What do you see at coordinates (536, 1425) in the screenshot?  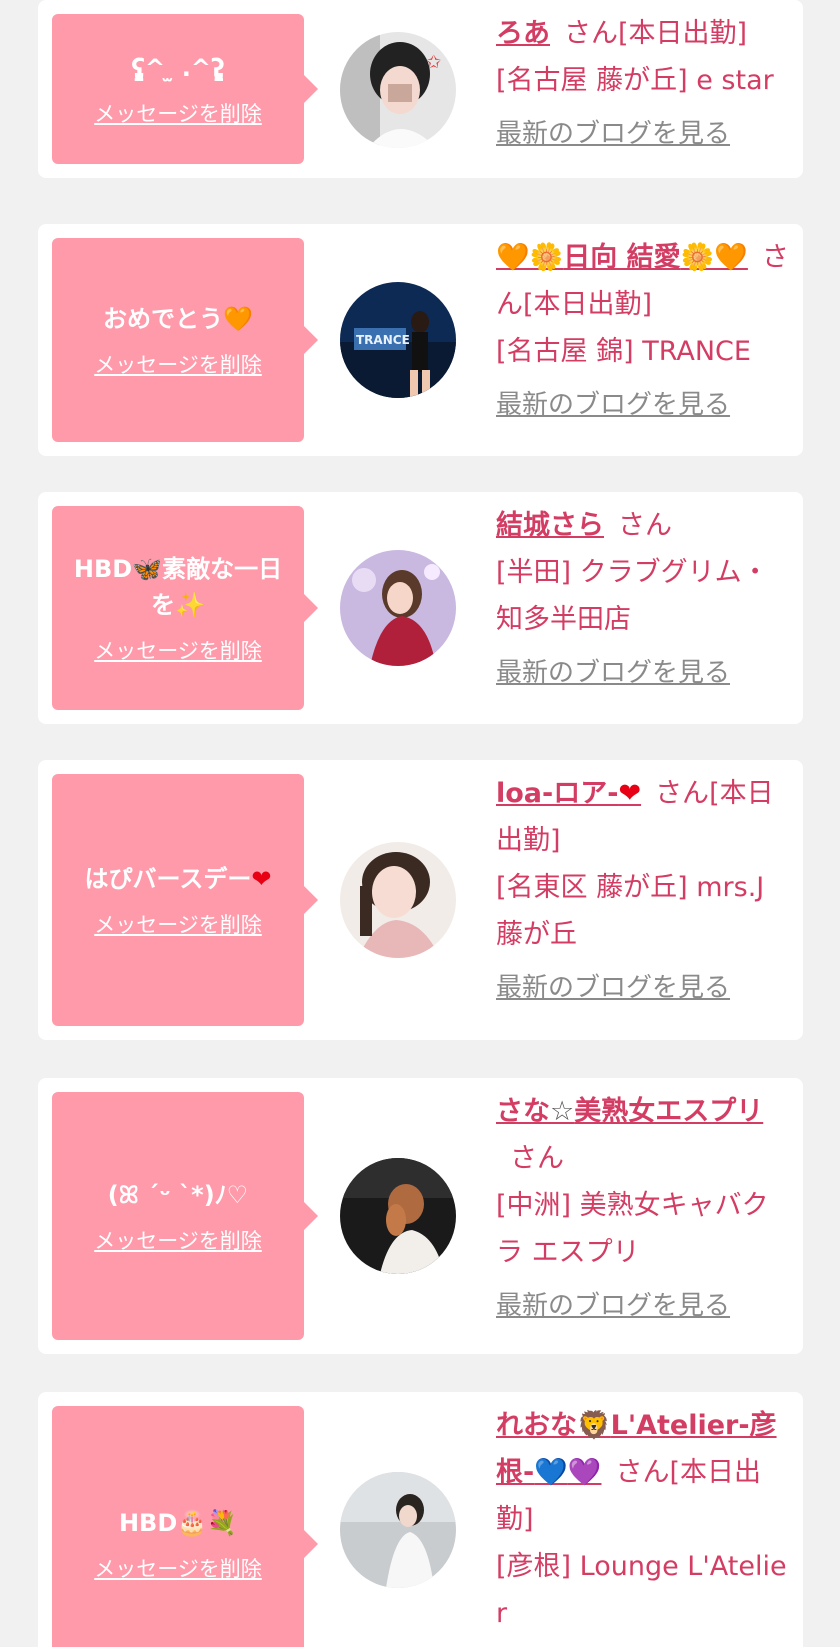 I see `cast-name: れおな` at bounding box center [536, 1425].